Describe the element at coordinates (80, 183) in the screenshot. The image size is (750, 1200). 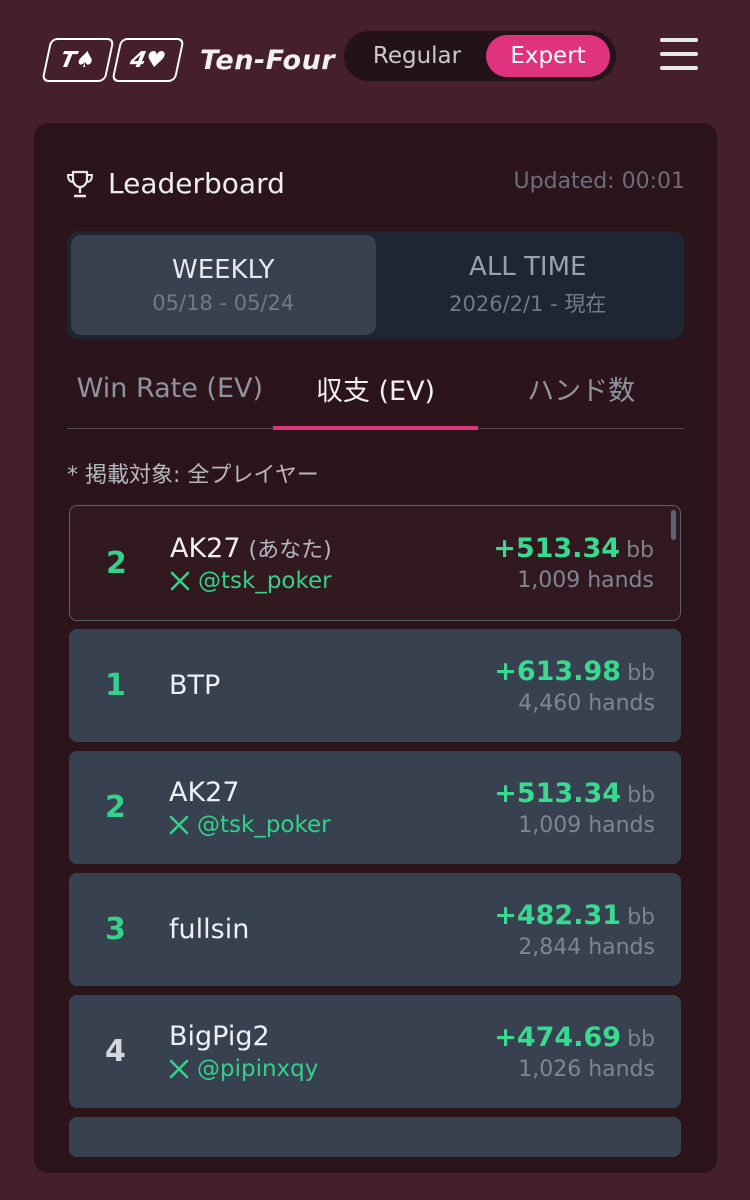
I see `trophy-icon` at that location.